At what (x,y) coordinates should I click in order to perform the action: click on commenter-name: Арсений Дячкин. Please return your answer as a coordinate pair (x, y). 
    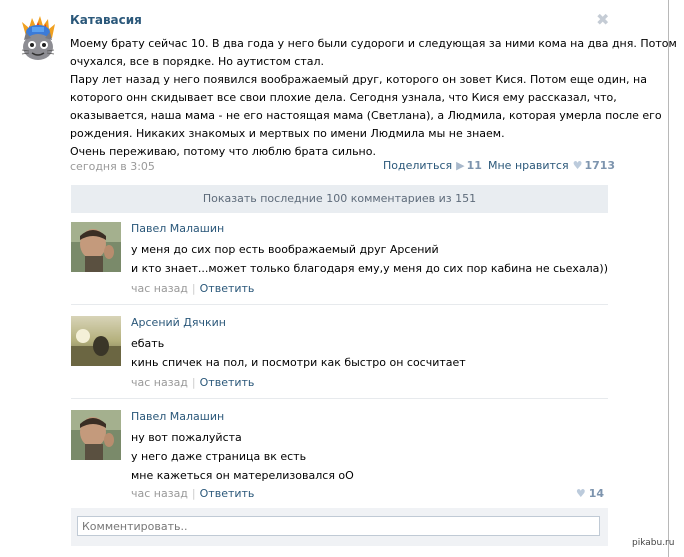
    Looking at the image, I should click on (178, 322).